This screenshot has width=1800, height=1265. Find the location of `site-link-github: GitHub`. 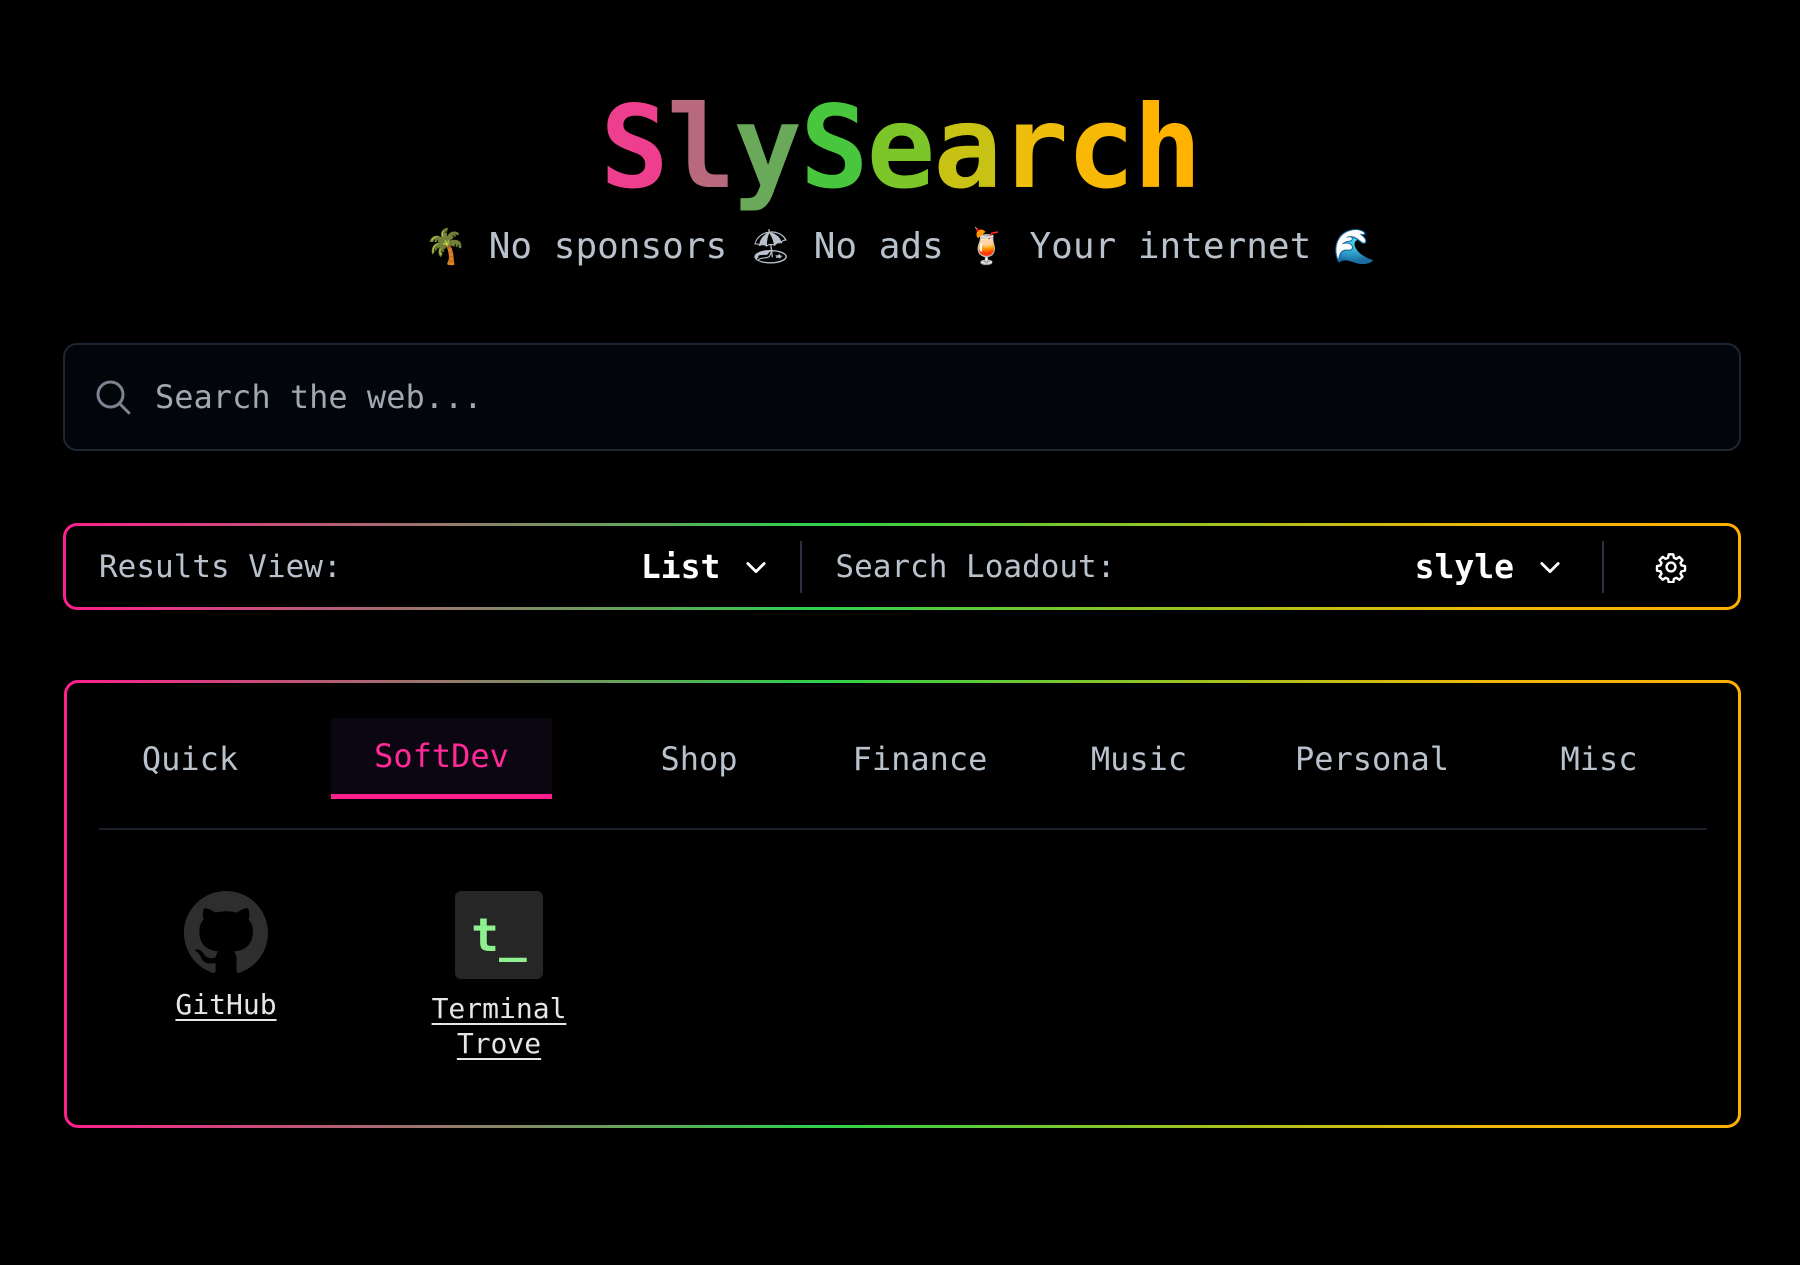

site-link-github: GitHub is located at coordinates (226, 956).